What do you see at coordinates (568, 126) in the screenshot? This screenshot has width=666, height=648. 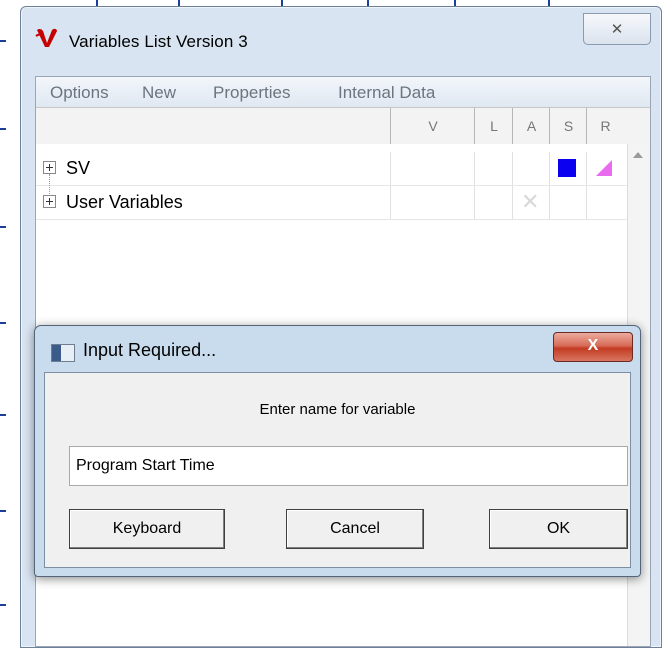 I see `column-s: S` at bounding box center [568, 126].